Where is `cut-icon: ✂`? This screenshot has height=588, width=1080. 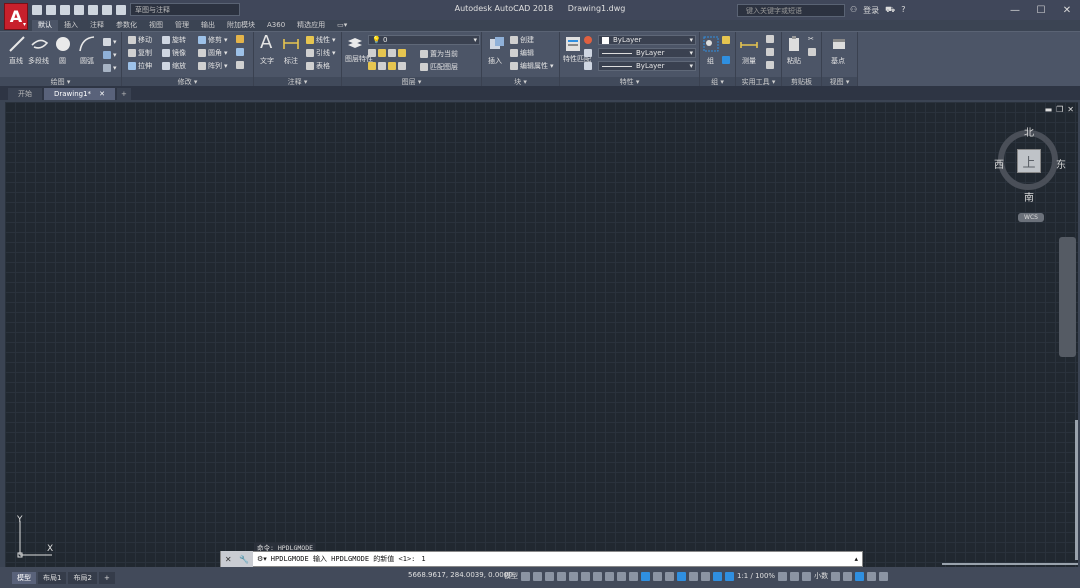
cut-icon: ✂ is located at coordinates (811, 39).